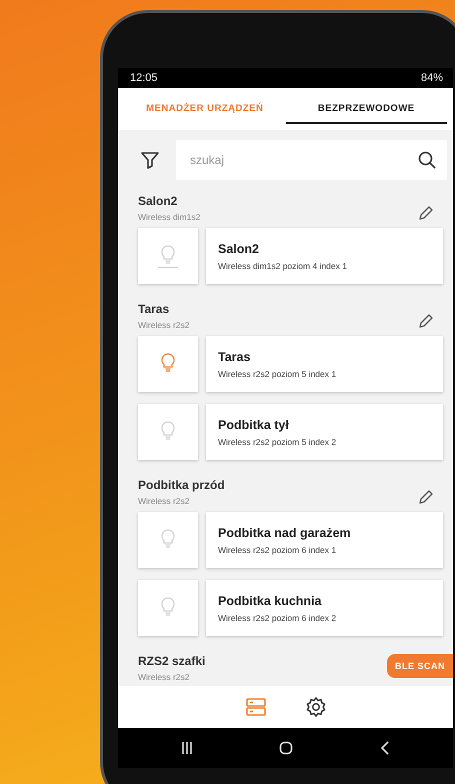 Image resolution: width=455 pixels, height=784 pixels. Describe the element at coordinates (239, 249) in the screenshot. I see `device-name: Salon2` at that location.